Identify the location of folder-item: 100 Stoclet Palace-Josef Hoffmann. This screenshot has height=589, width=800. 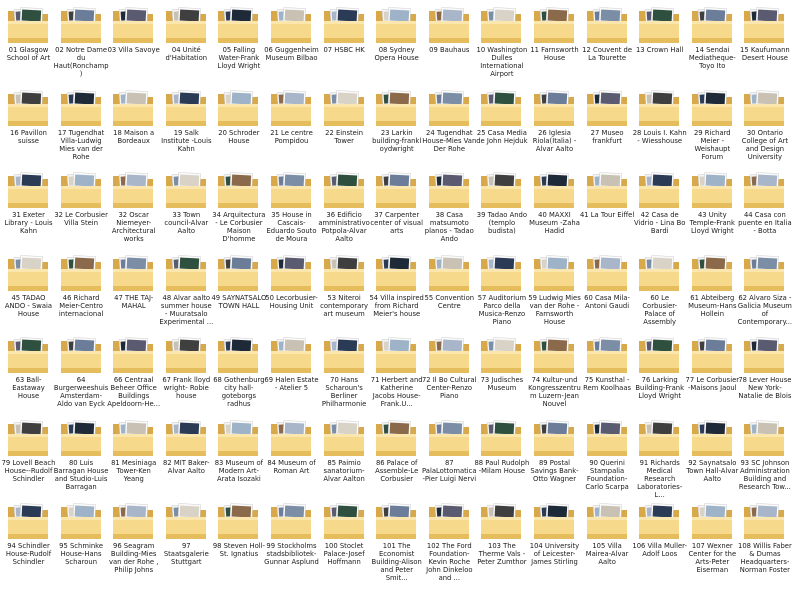
(344, 539).